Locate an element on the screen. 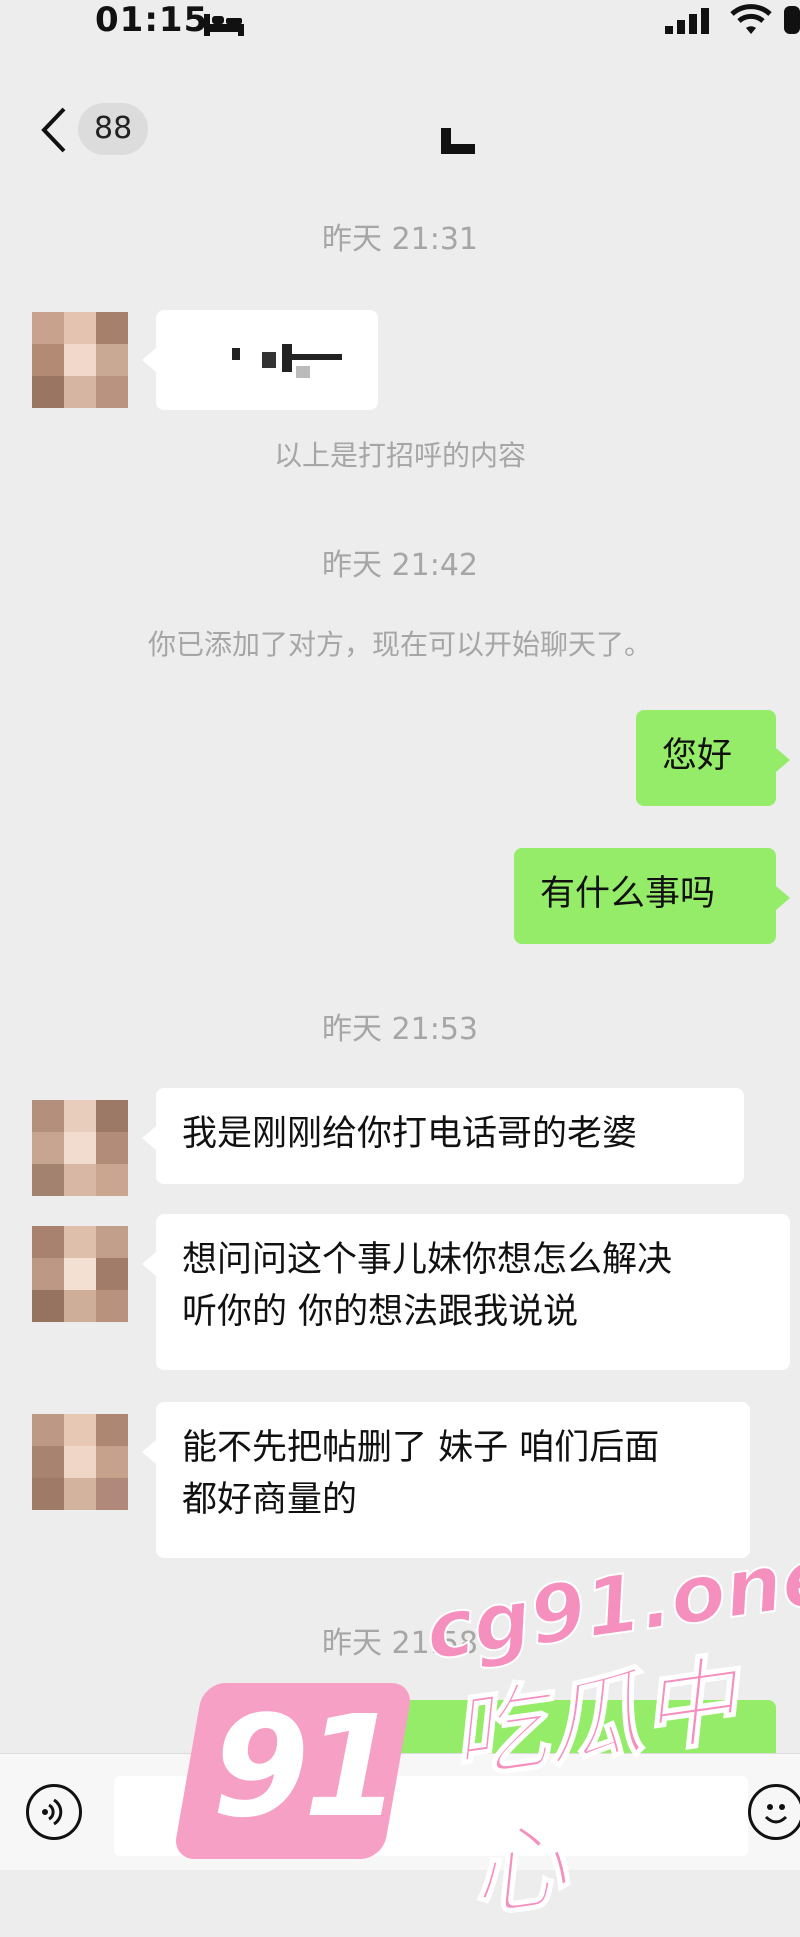 The height and width of the screenshot is (1937, 800). outgoing-message-bubble is located at coordinates (586, 1727).